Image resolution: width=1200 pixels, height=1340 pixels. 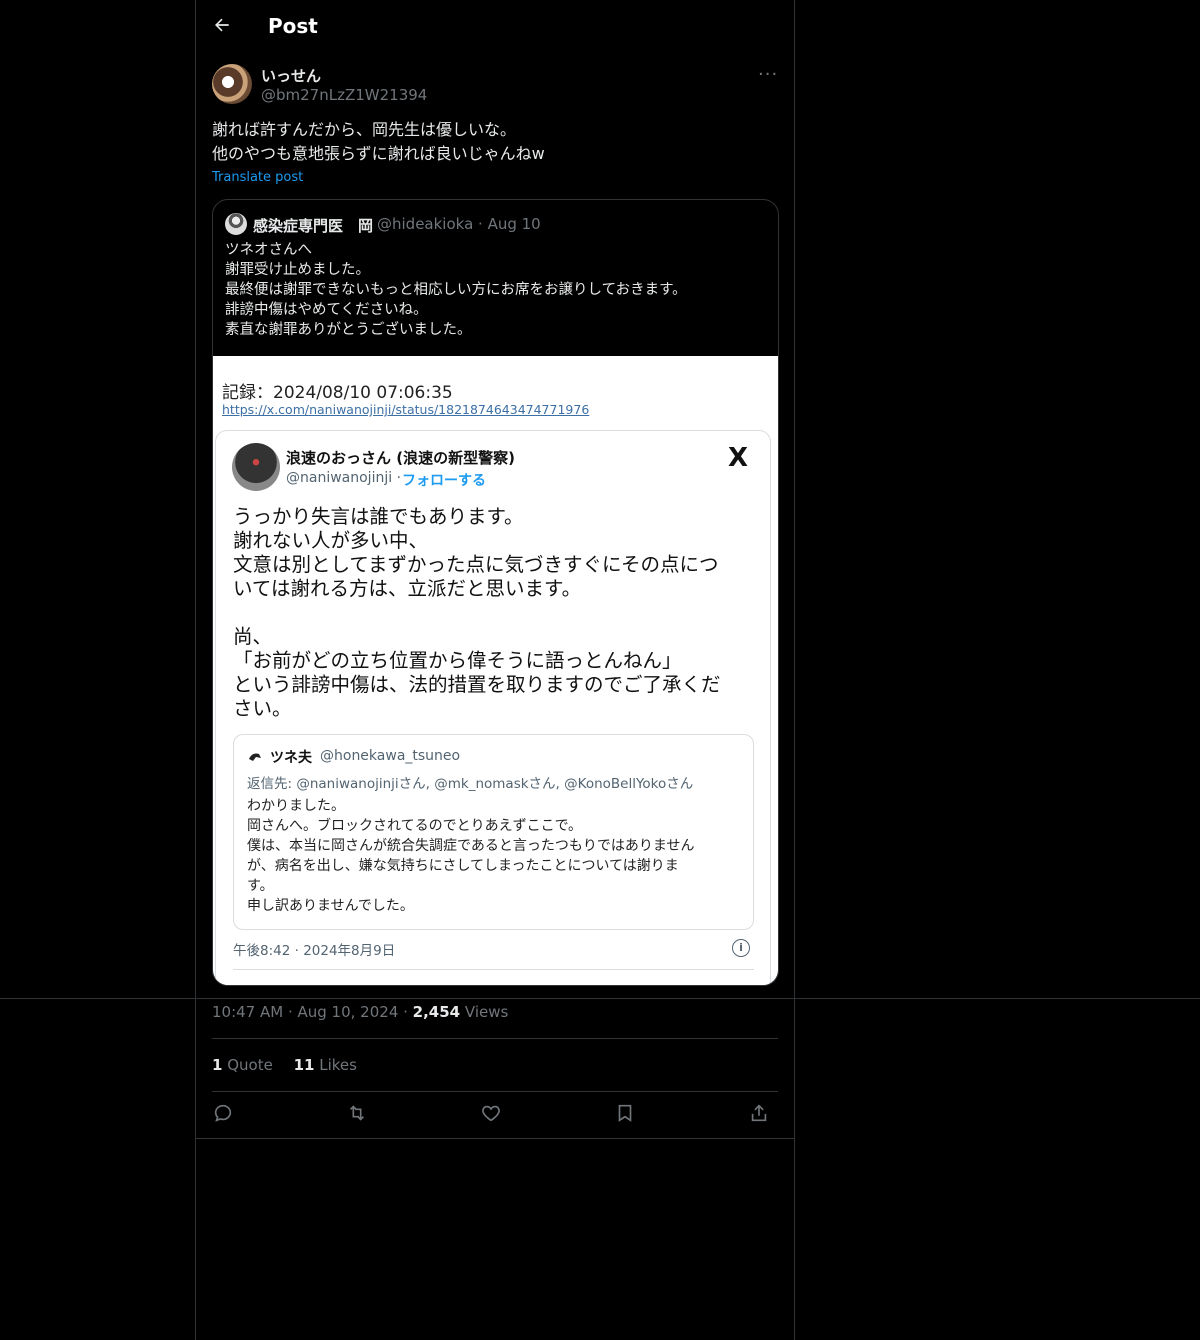 I want to click on quoted-avatar, so click(x=236, y=224).